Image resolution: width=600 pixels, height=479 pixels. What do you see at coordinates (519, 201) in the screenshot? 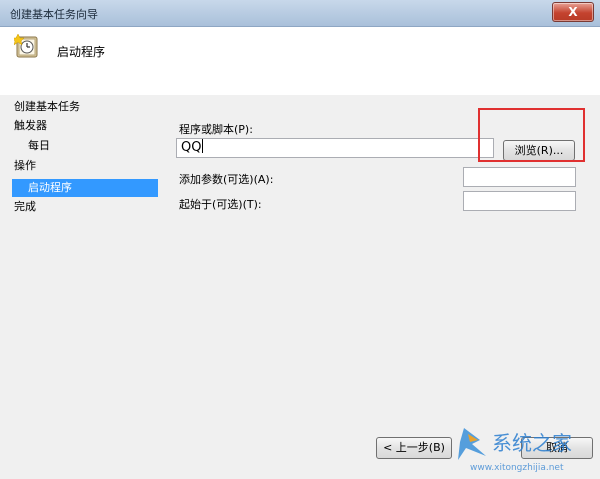
I see `start-in-input` at bounding box center [519, 201].